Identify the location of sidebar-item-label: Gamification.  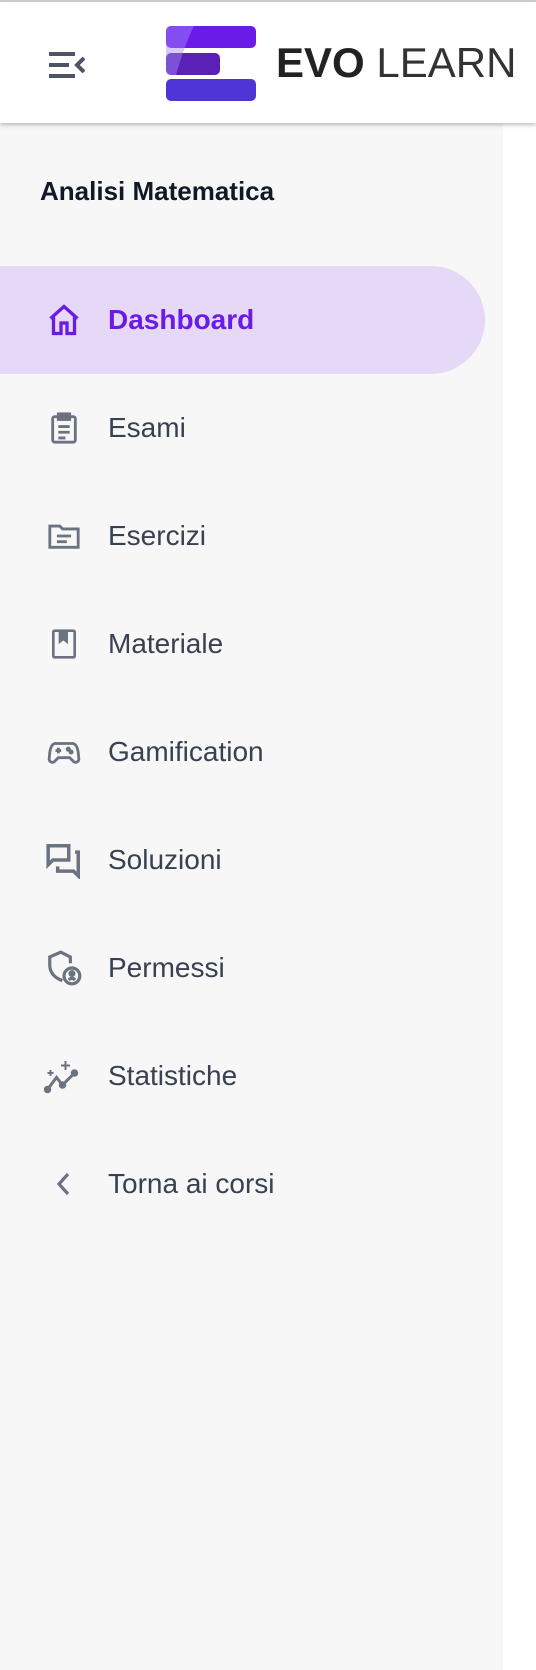
(186, 751).